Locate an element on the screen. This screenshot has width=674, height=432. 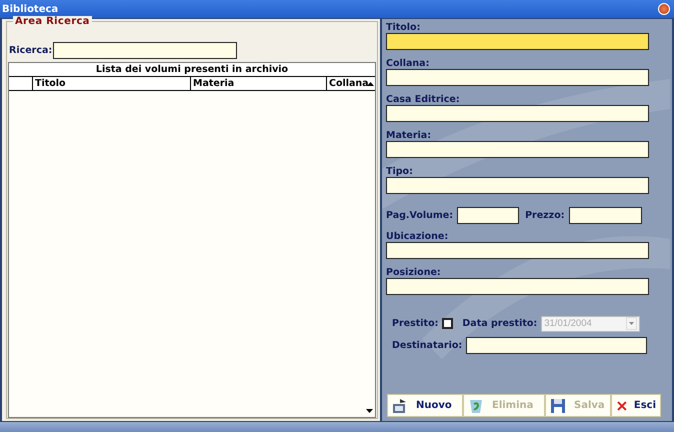
window-title: Biblioteca is located at coordinates (30, 9).